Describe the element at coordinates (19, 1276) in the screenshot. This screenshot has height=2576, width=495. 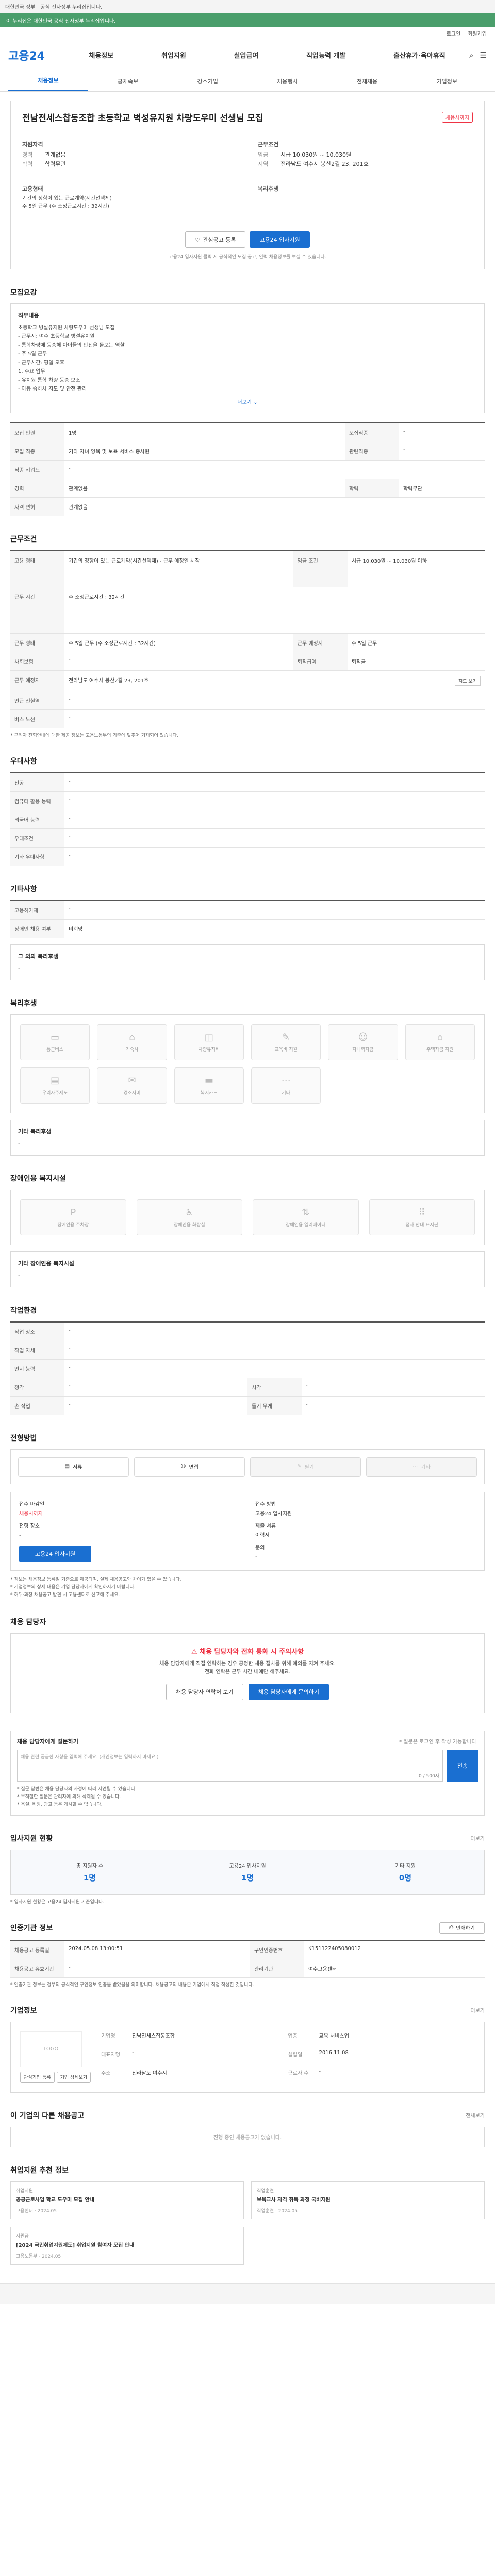
I see `disability-etc-value: -` at that location.